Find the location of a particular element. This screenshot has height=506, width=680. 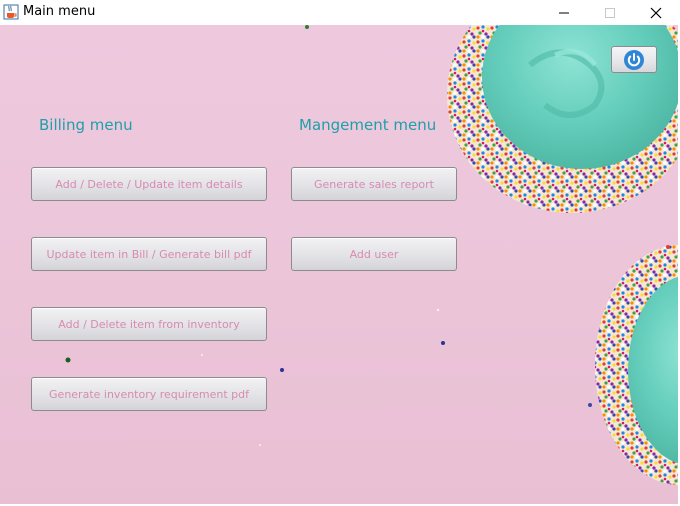

maximize-button is located at coordinates (610, 12).